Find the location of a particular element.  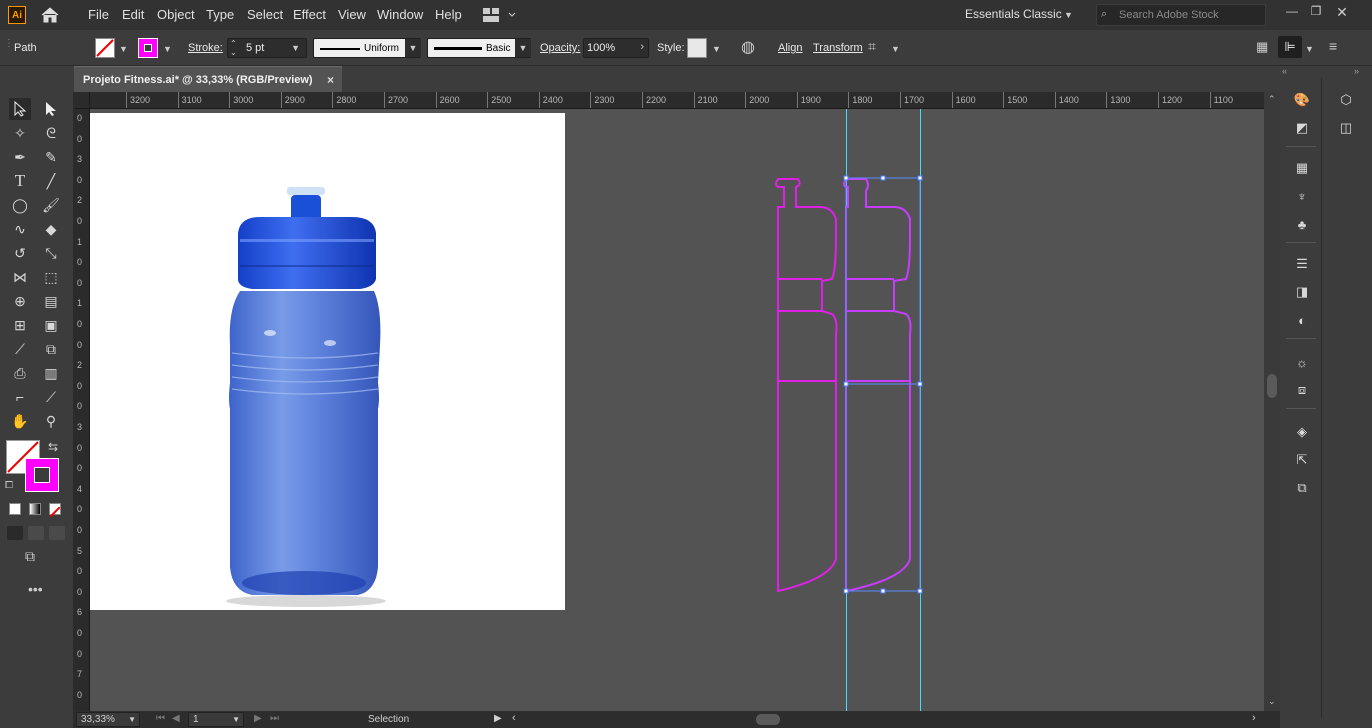

line-segment-tool-icon: ╱ is located at coordinates (51, 181).